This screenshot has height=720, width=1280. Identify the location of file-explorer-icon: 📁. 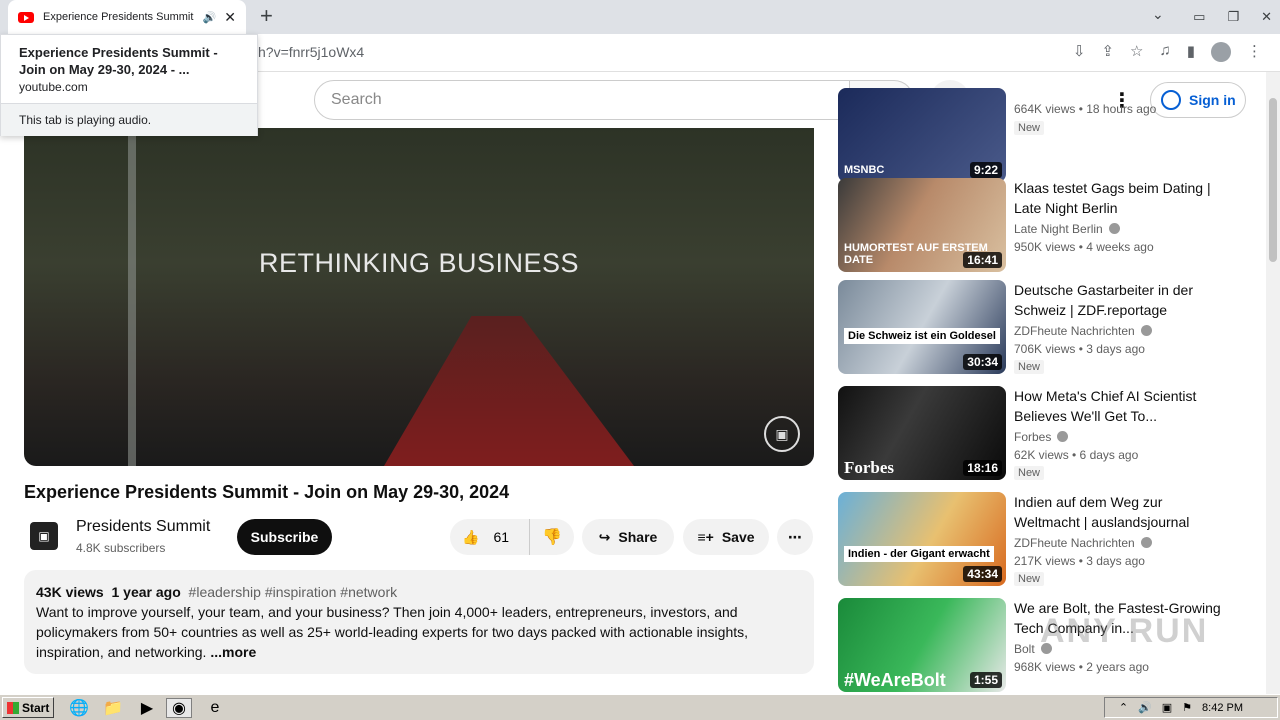
(113, 708).